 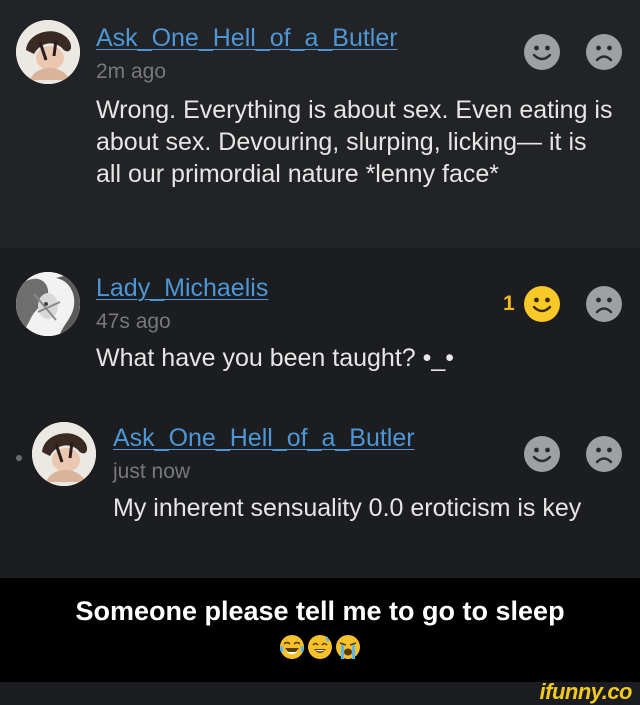 What do you see at coordinates (320, 611) in the screenshot?
I see `caption-text: Someone please tell me to go to sleep` at bounding box center [320, 611].